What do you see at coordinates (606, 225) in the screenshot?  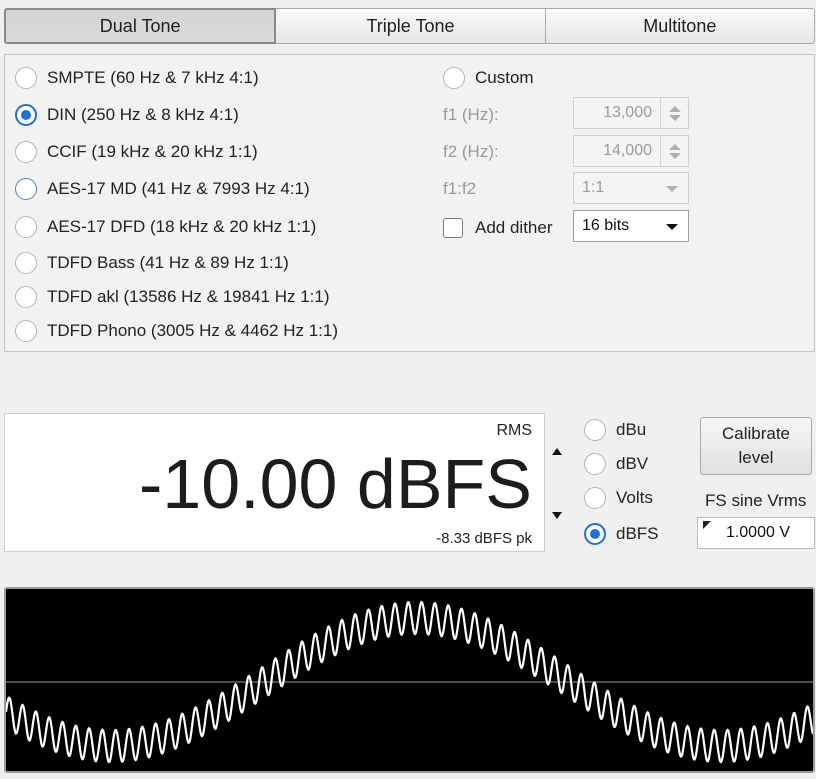 I see `dither-bits-value: 16 bits` at bounding box center [606, 225].